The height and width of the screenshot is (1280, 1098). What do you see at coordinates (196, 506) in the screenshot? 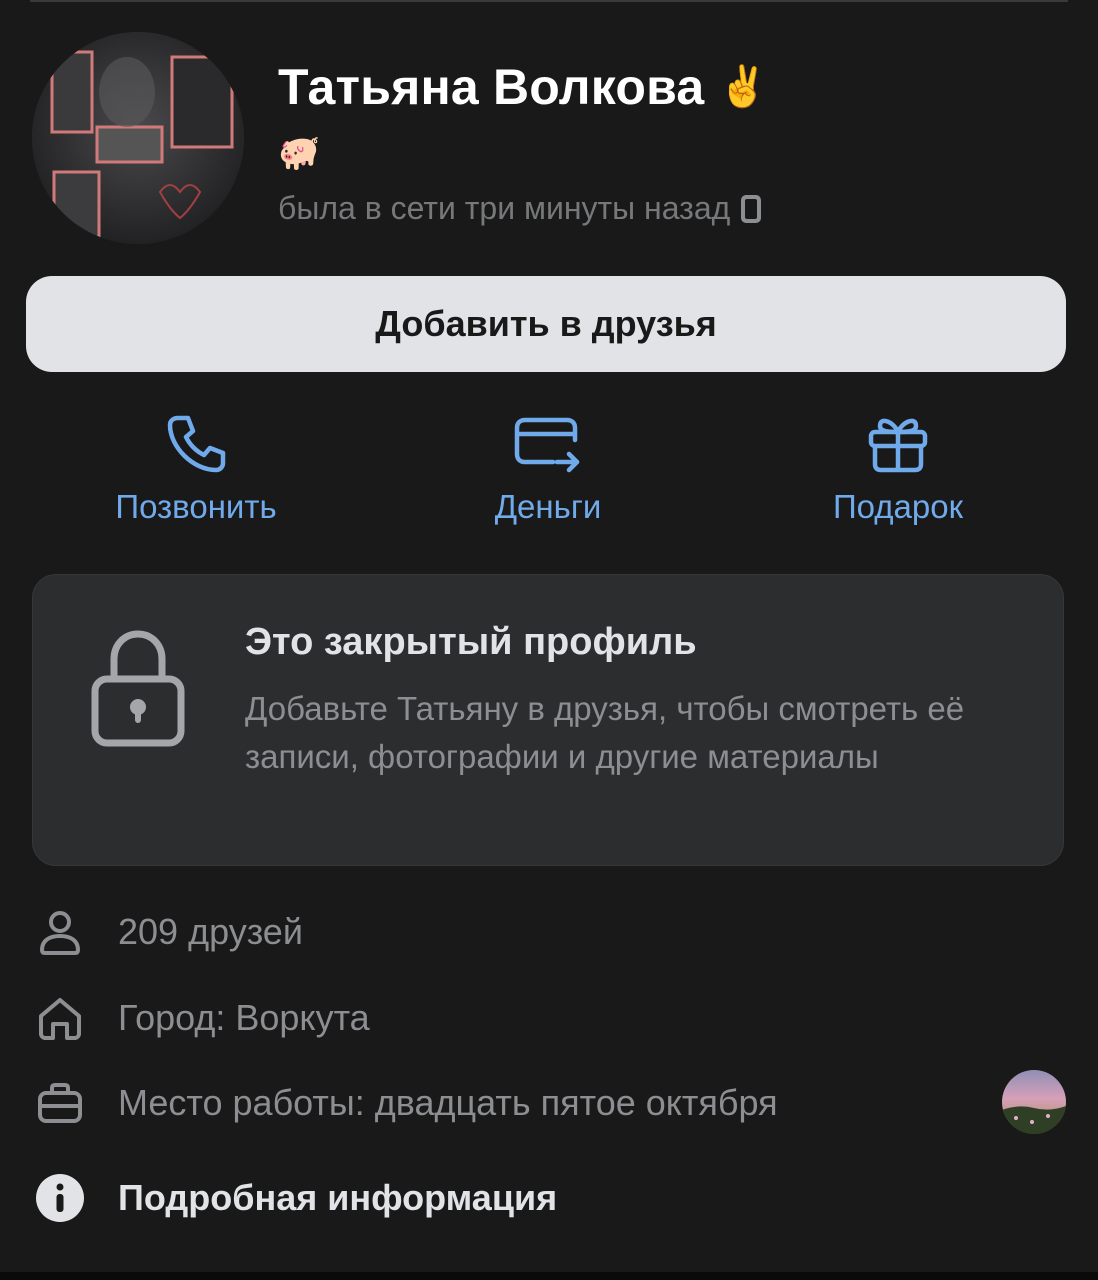
I see `call-label: Позвонить` at bounding box center [196, 506].